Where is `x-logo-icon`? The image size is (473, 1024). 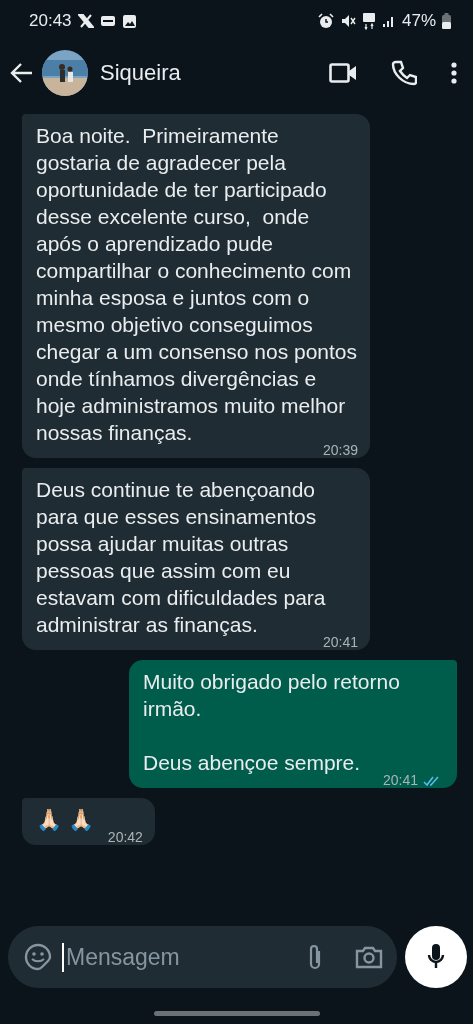
x-logo-icon is located at coordinates (85, 21).